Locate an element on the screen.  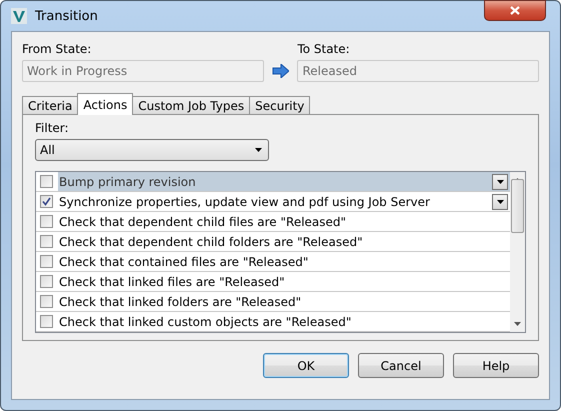
scrollbar-thumb is located at coordinates (517, 206).